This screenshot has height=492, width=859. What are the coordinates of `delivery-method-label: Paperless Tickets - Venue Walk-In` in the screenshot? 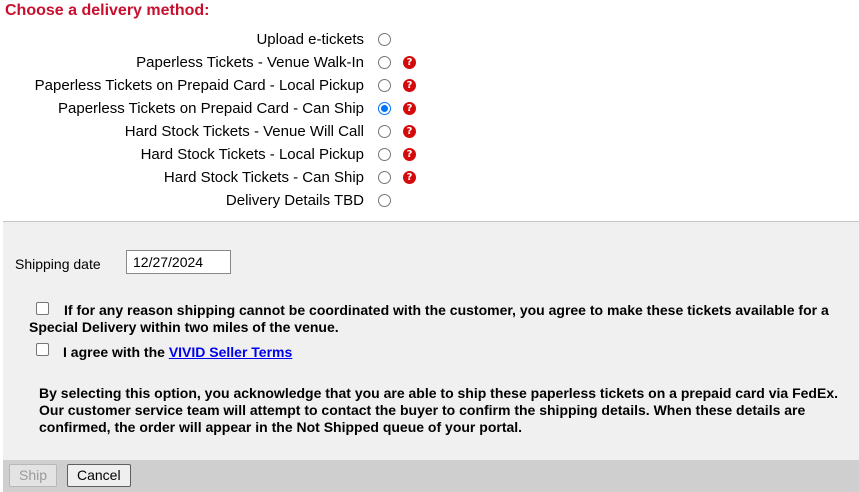 It's located at (250, 62).